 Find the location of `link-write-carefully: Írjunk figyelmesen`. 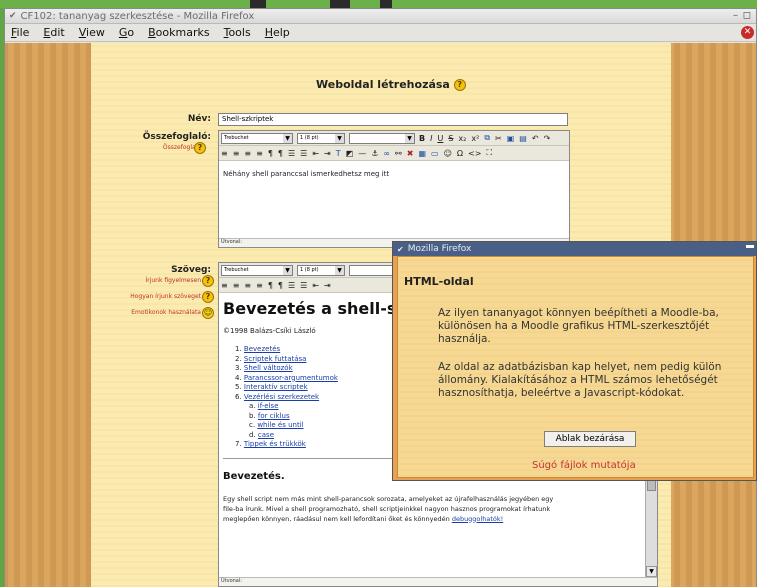

link-write-carefully: Írjunk figyelmesen is located at coordinates (151, 280).